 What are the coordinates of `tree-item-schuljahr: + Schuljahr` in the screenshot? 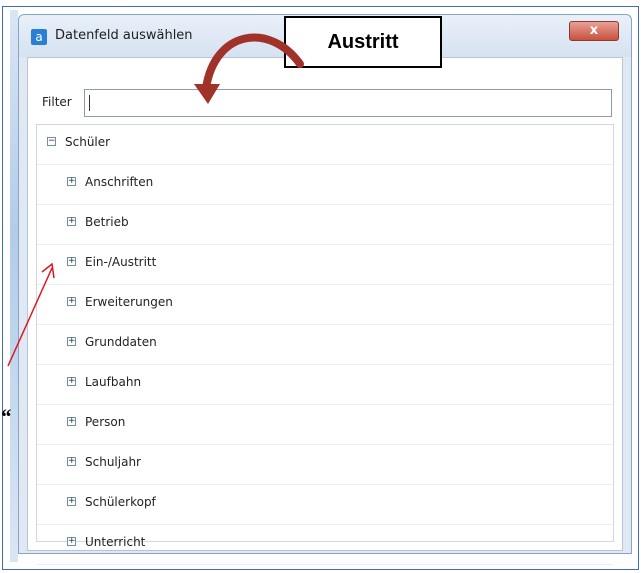 It's located at (325, 465).